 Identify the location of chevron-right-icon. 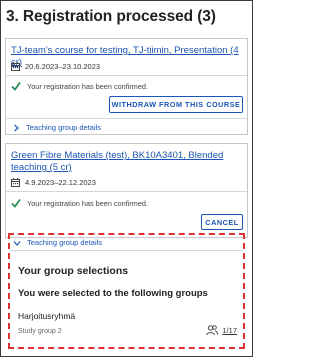
(16, 128).